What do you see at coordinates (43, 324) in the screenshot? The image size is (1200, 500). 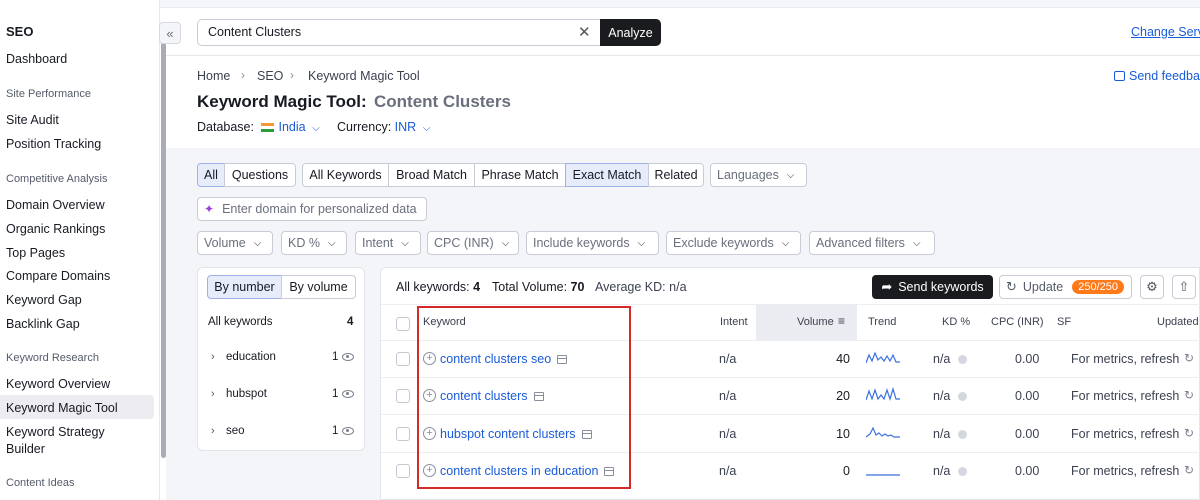 I see `sidebar-item-backlink-gap: Backlink Gap` at bounding box center [43, 324].